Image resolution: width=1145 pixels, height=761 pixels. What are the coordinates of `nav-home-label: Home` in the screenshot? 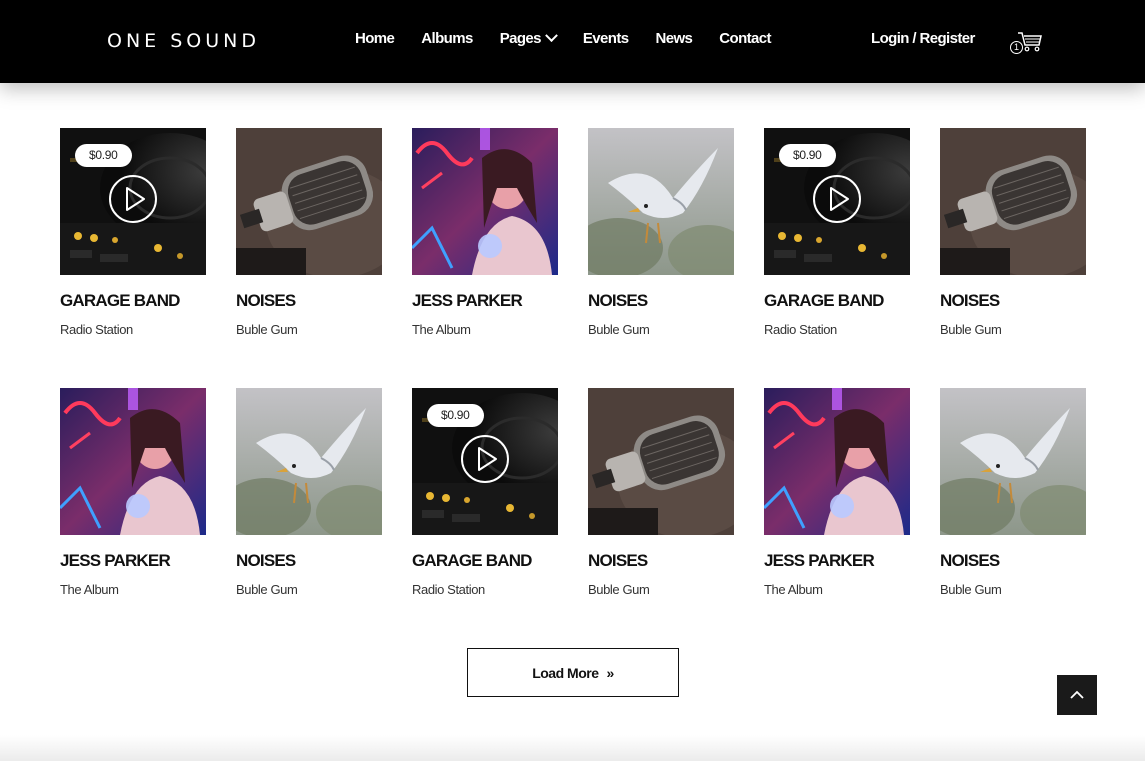 It's located at (375, 38).